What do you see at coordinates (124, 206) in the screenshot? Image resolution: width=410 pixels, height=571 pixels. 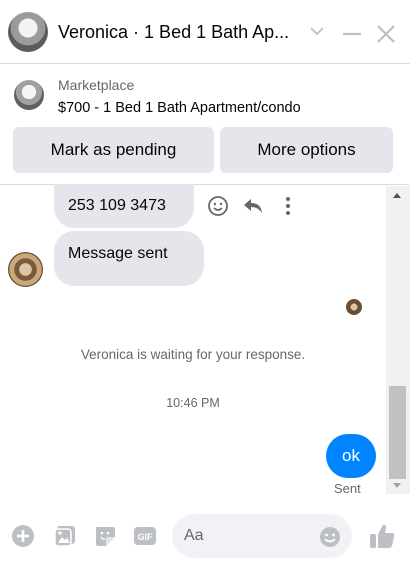 I see `message-bubble-incoming: 253 109 3473` at bounding box center [124, 206].